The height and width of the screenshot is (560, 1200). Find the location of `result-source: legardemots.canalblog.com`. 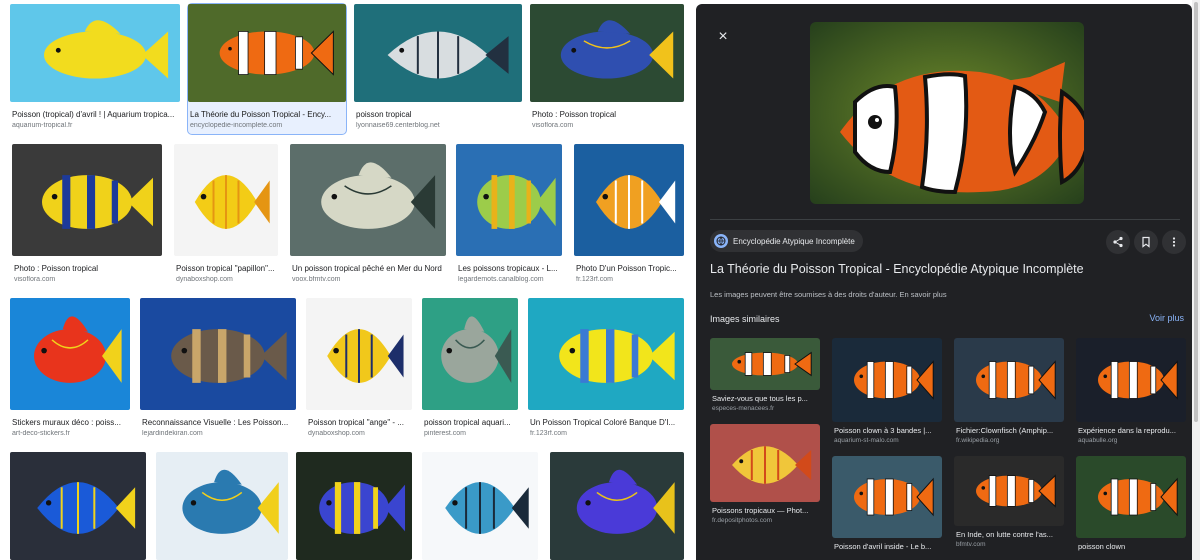

result-source: legardemots.canalblog.com is located at coordinates (501, 279).